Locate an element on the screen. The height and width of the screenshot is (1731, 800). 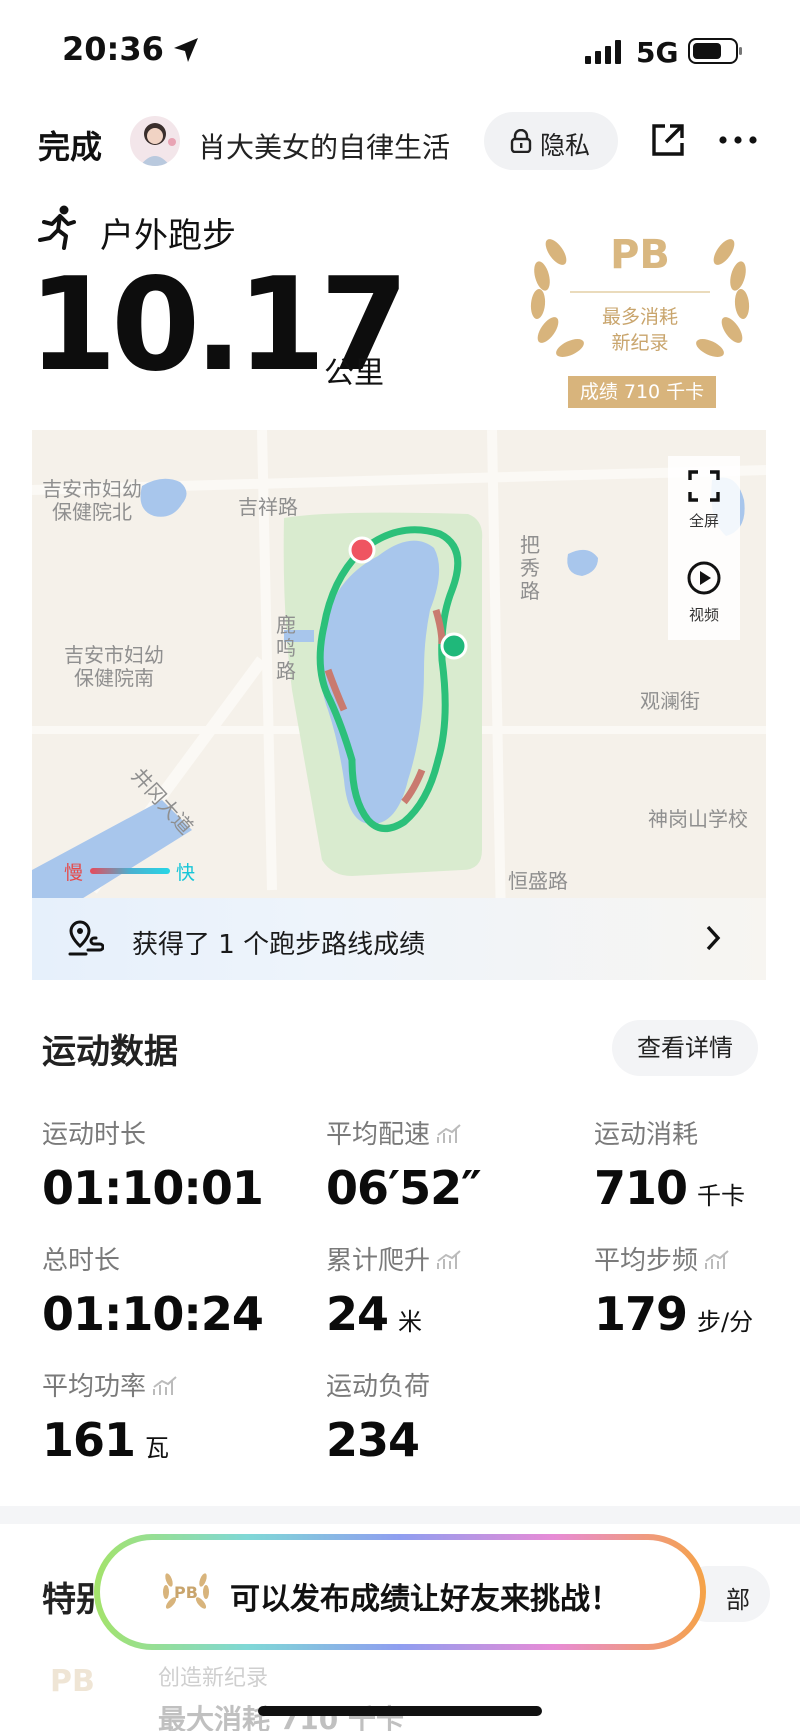
stat-avg-power: 平均功率 161 瓦 is located at coordinates (110, 1416).